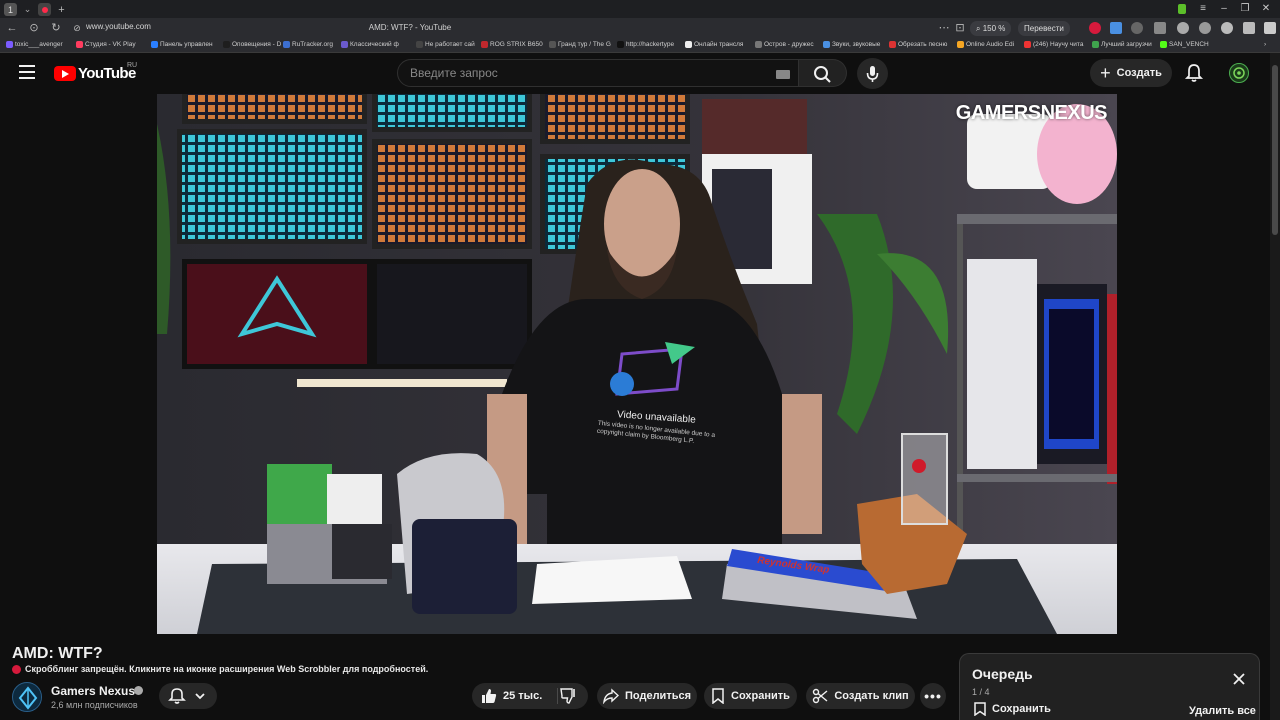 The width and height of the screenshot is (1280, 720). Describe the element at coordinates (445, 44) in the screenshot. I see `bookmark-item: Не работает сай` at that location.